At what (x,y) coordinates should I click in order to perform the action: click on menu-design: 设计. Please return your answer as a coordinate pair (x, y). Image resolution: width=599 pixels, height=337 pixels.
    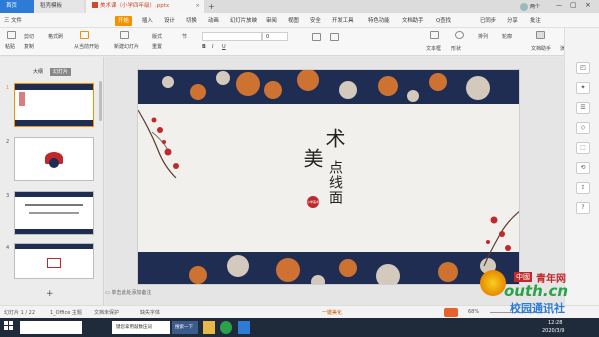
    Looking at the image, I should click on (169, 21).